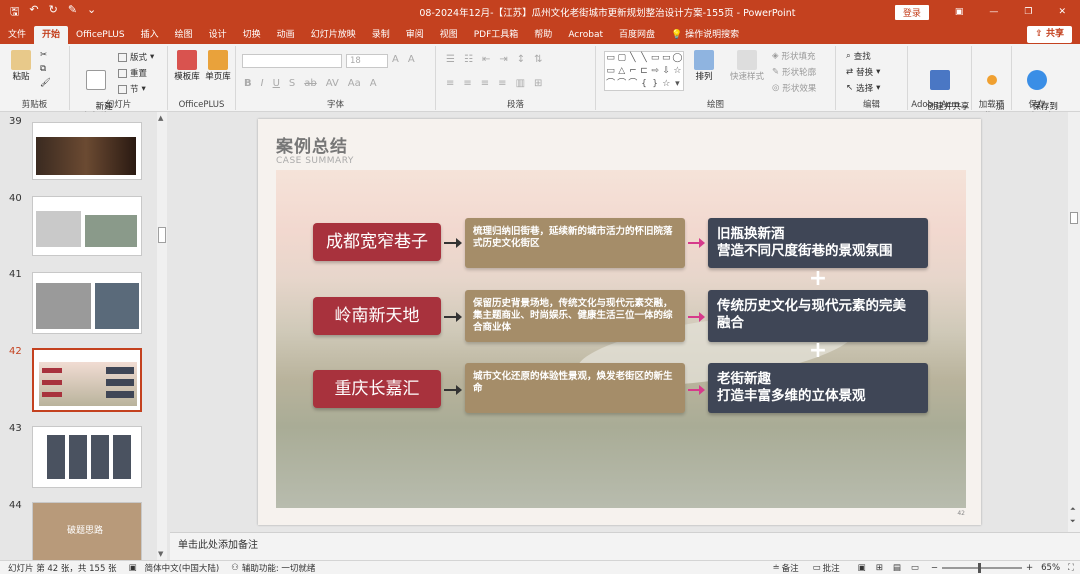 This screenshot has height=574, width=1080. I want to click on single-page-library-button: 单页库, so click(218, 66).